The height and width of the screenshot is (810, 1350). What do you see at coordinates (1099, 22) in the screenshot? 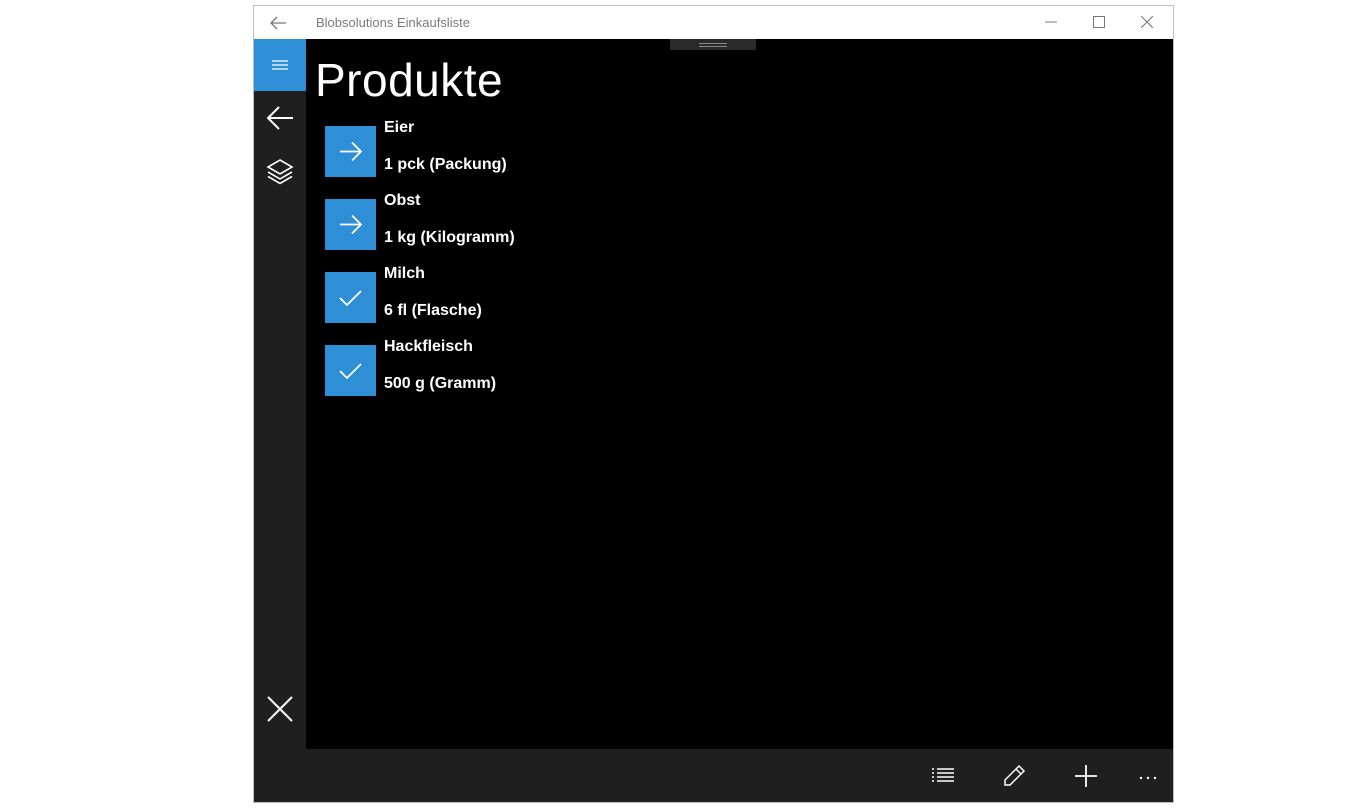
I see `maximize-button` at bounding box center [1099, 22].